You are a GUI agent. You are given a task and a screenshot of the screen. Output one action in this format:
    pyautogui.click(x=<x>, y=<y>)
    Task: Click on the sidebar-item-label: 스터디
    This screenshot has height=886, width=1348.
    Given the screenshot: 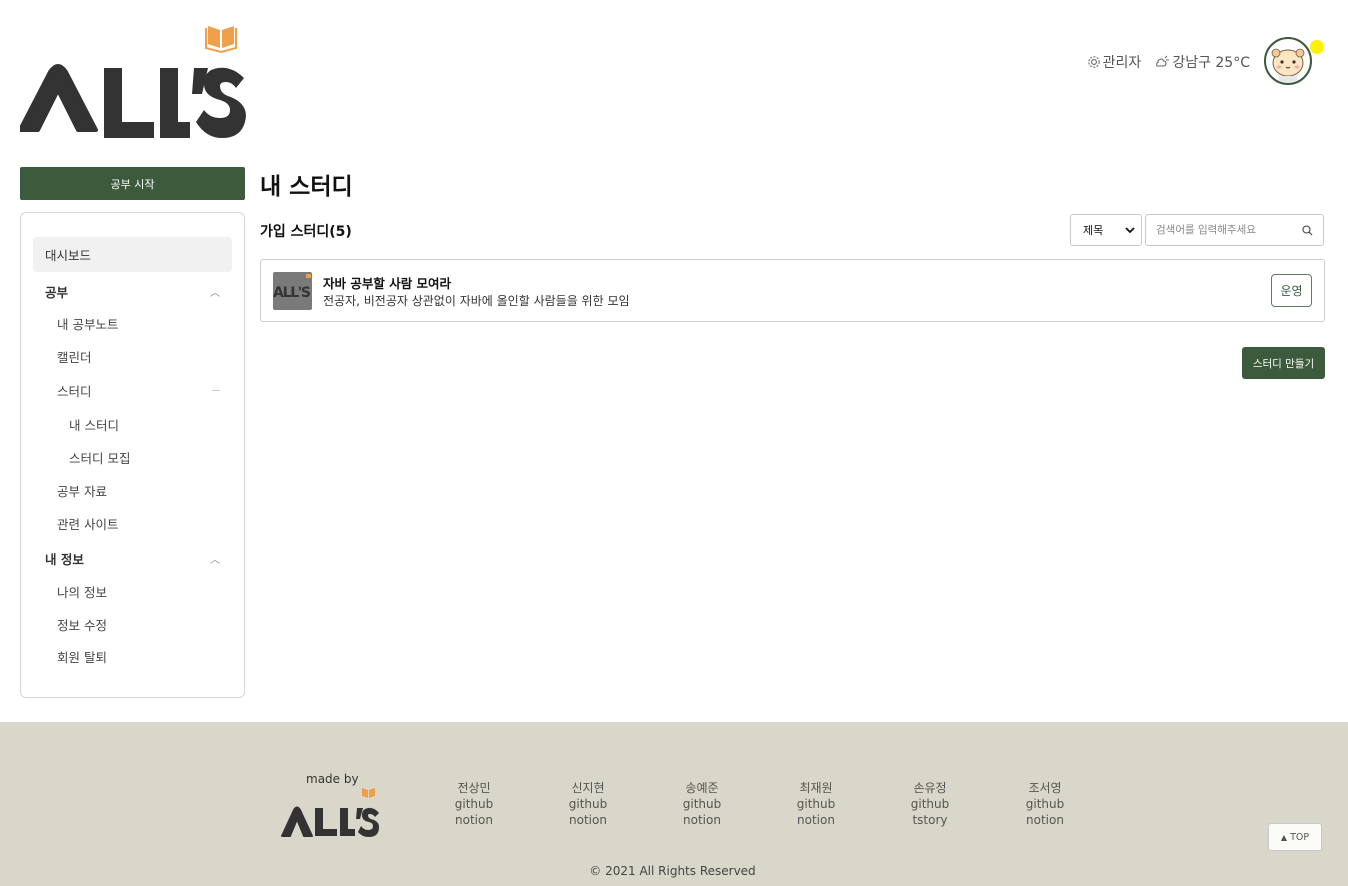 What is the action you would take?
    pyautogui.click(x=74, y=391)
    